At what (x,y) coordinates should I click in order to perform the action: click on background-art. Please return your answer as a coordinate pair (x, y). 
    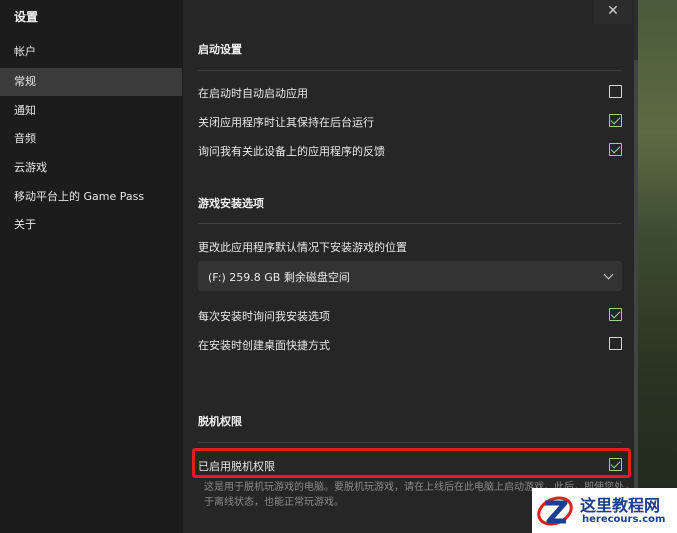
    Looking at the image, I should click on (657, 266).